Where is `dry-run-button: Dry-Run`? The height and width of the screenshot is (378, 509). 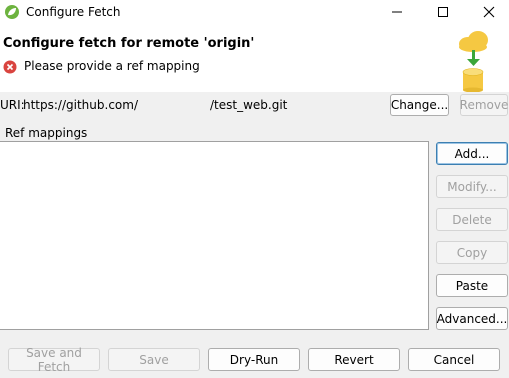 dry-run-button: Dry-Run is located at coordinates (254, 359).